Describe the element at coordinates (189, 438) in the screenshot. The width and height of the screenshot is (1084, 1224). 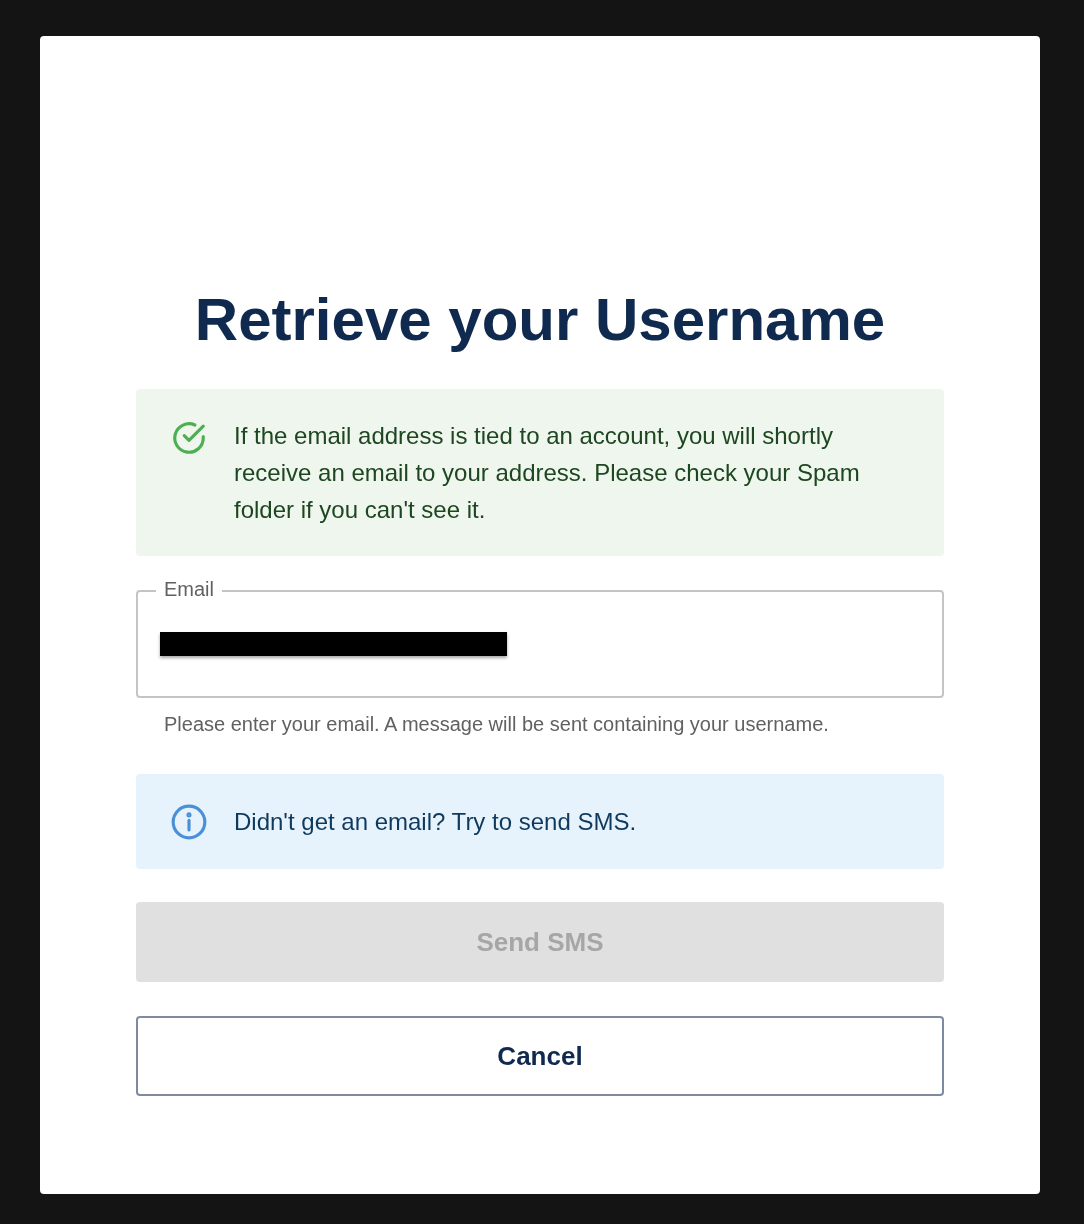
I see `check-circle-icon` at that location.